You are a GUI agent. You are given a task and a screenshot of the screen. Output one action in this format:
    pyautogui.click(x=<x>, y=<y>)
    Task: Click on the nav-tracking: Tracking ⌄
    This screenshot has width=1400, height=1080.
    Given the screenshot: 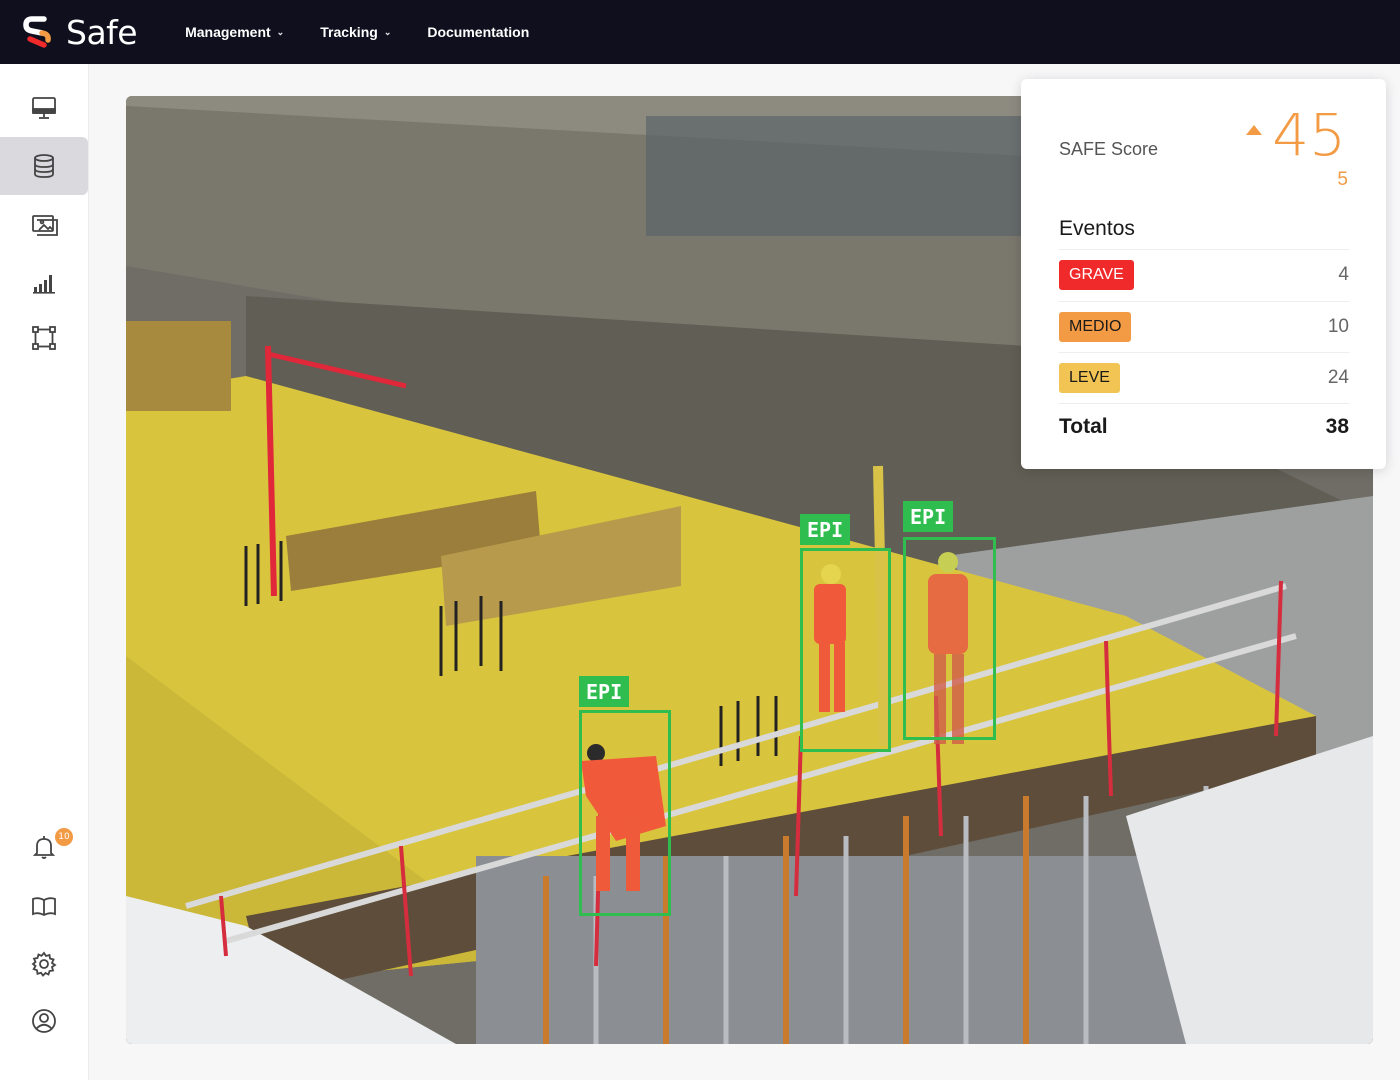 What is the action you would take?
    pyautogui.click(x=355, y=32)
    